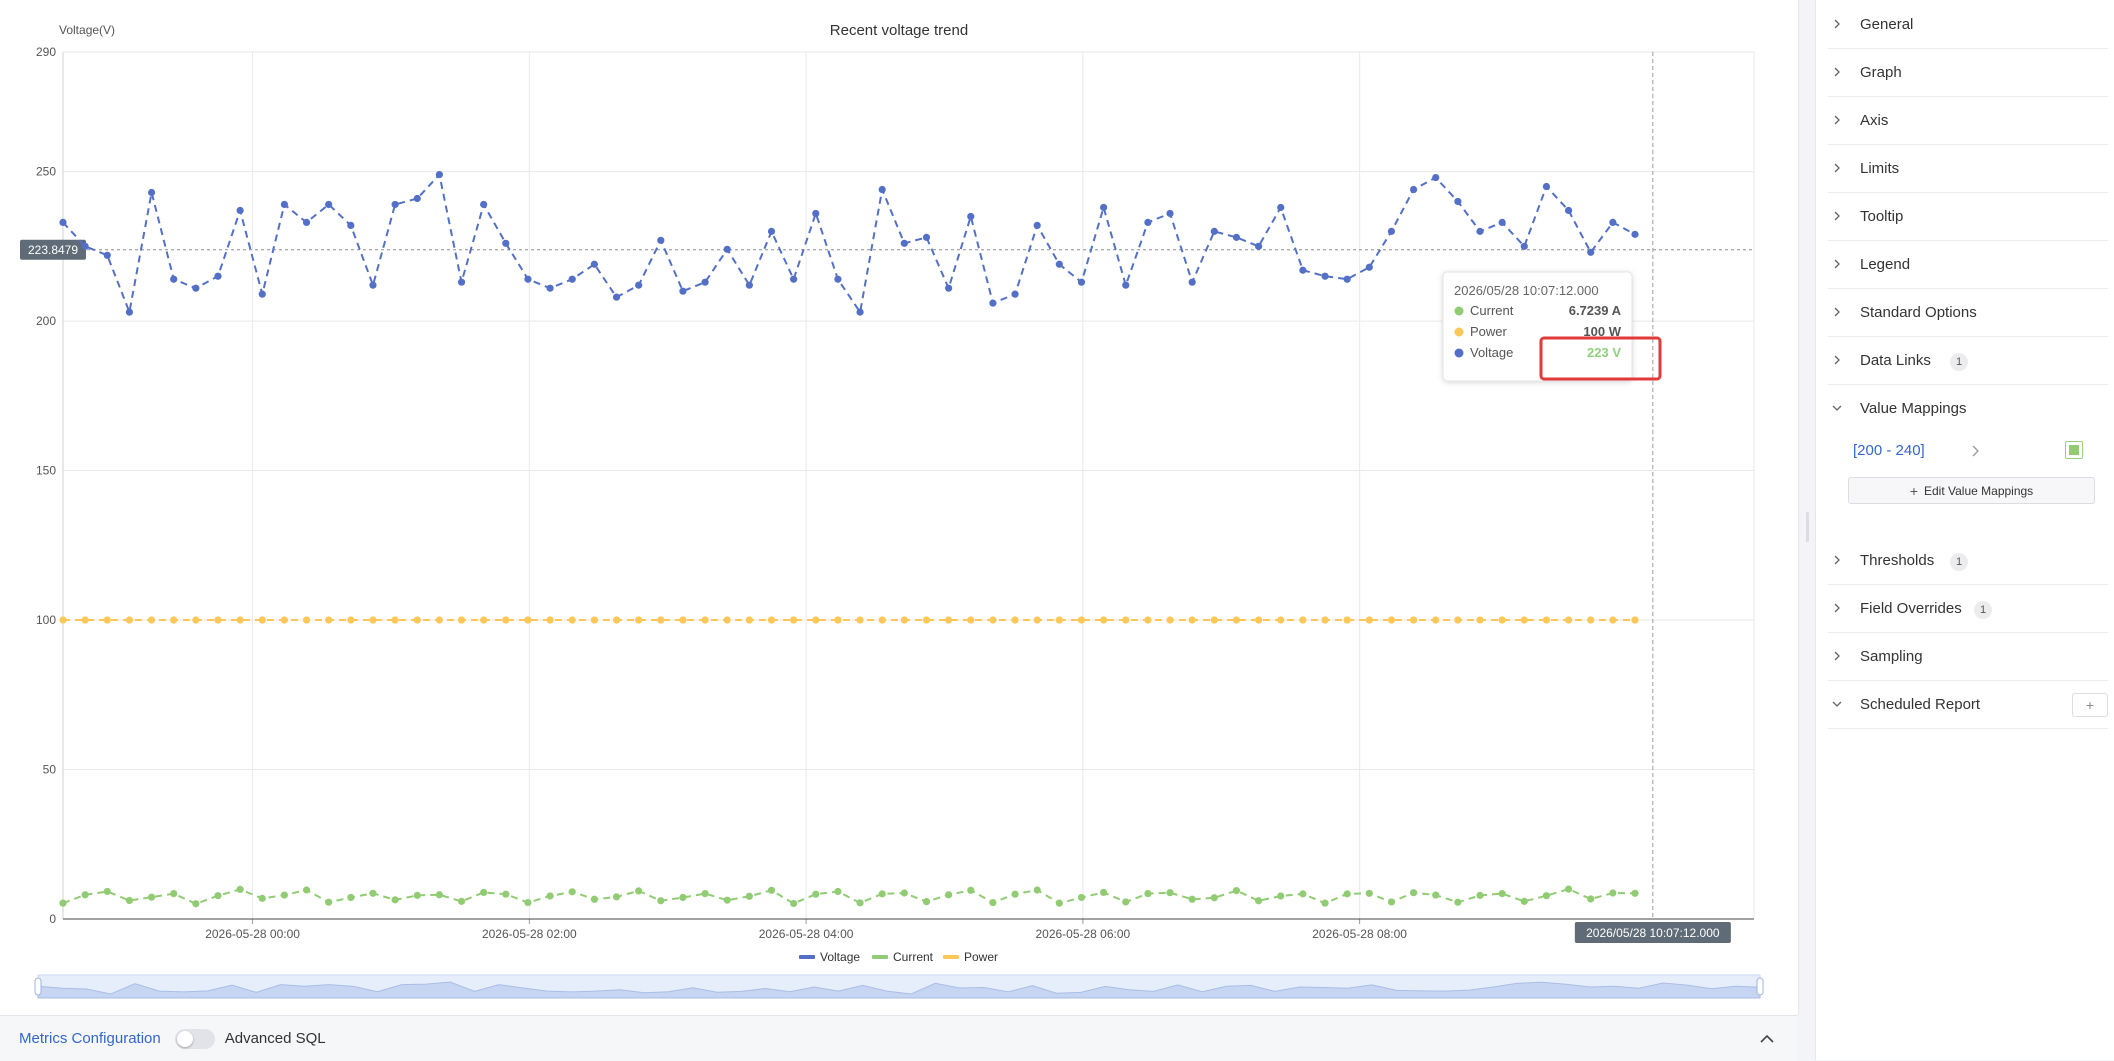  Describe the element at coordinates (1491, 352) in the screenshot. I see `tooltip-series-name: Voltage` at that location.